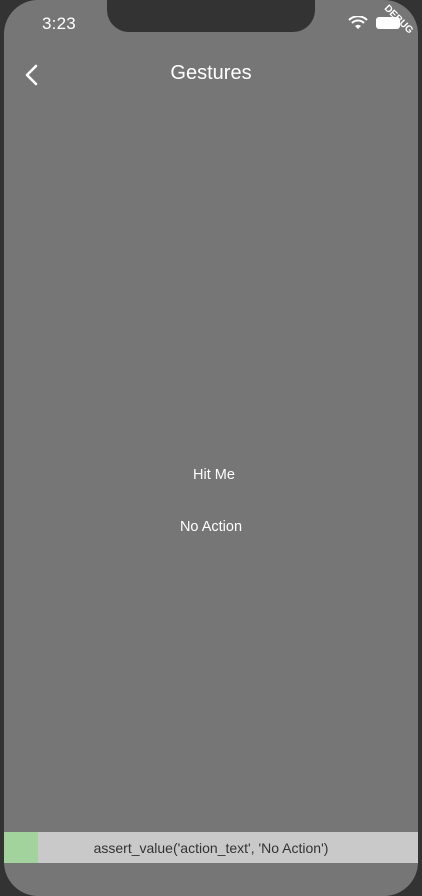 This screenshot has height=896, width=422. What do you see at coordinates (398, 19) in the screenshot?
I see `debug-banner: DEBUG` at bounding box center [398, 19].